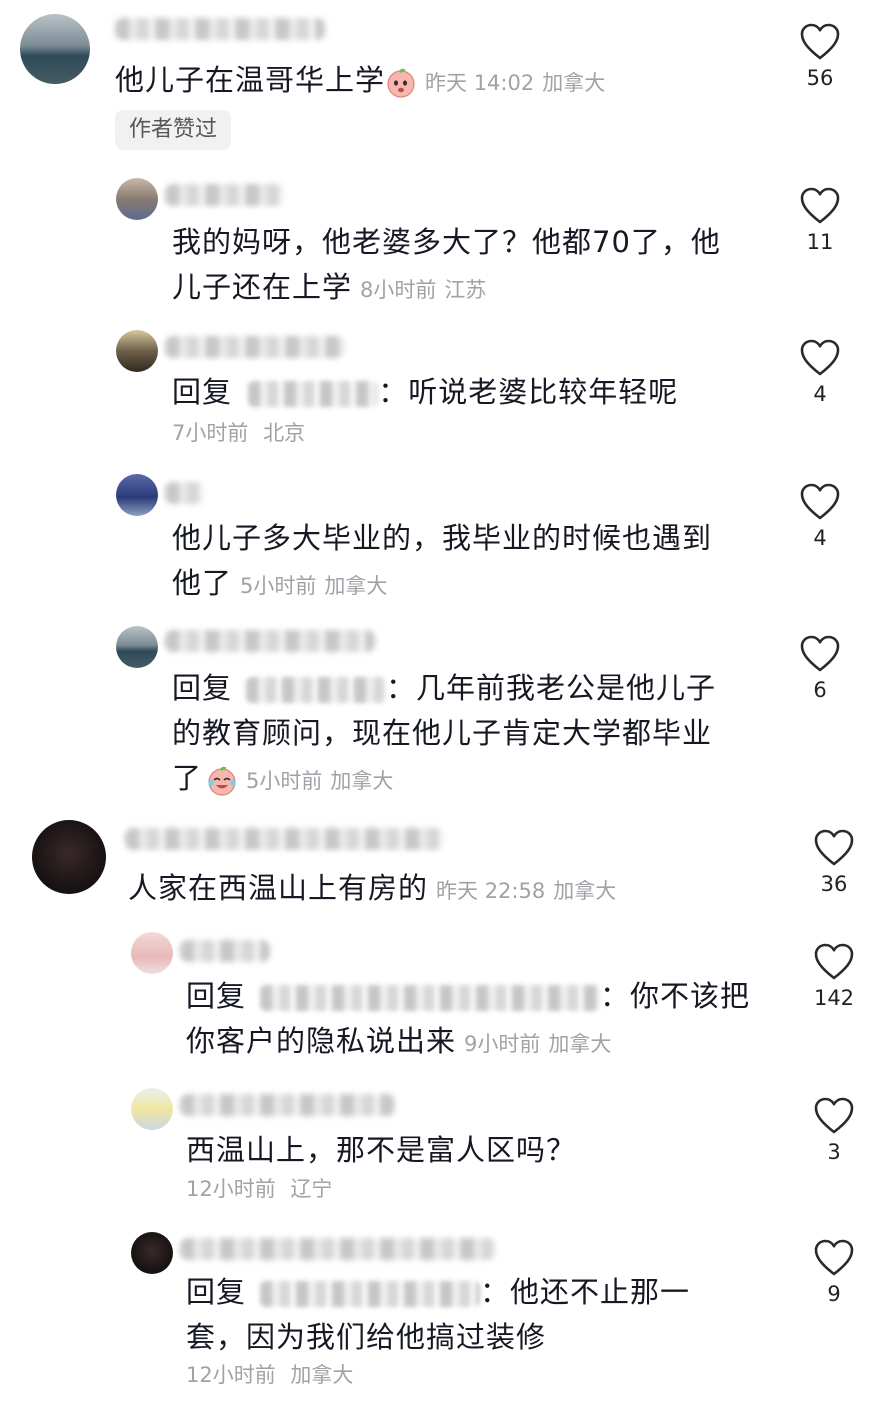 The image size is (876, 1411). I want to click on comment-body-line: 的教育顾问，现在他儿子肯定大学都毕业, so click(442, 733).